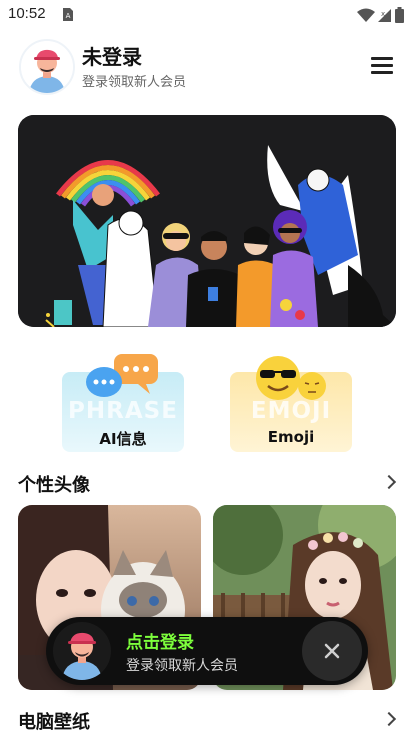  I want to click on svg-text: A, so click(68, 16).